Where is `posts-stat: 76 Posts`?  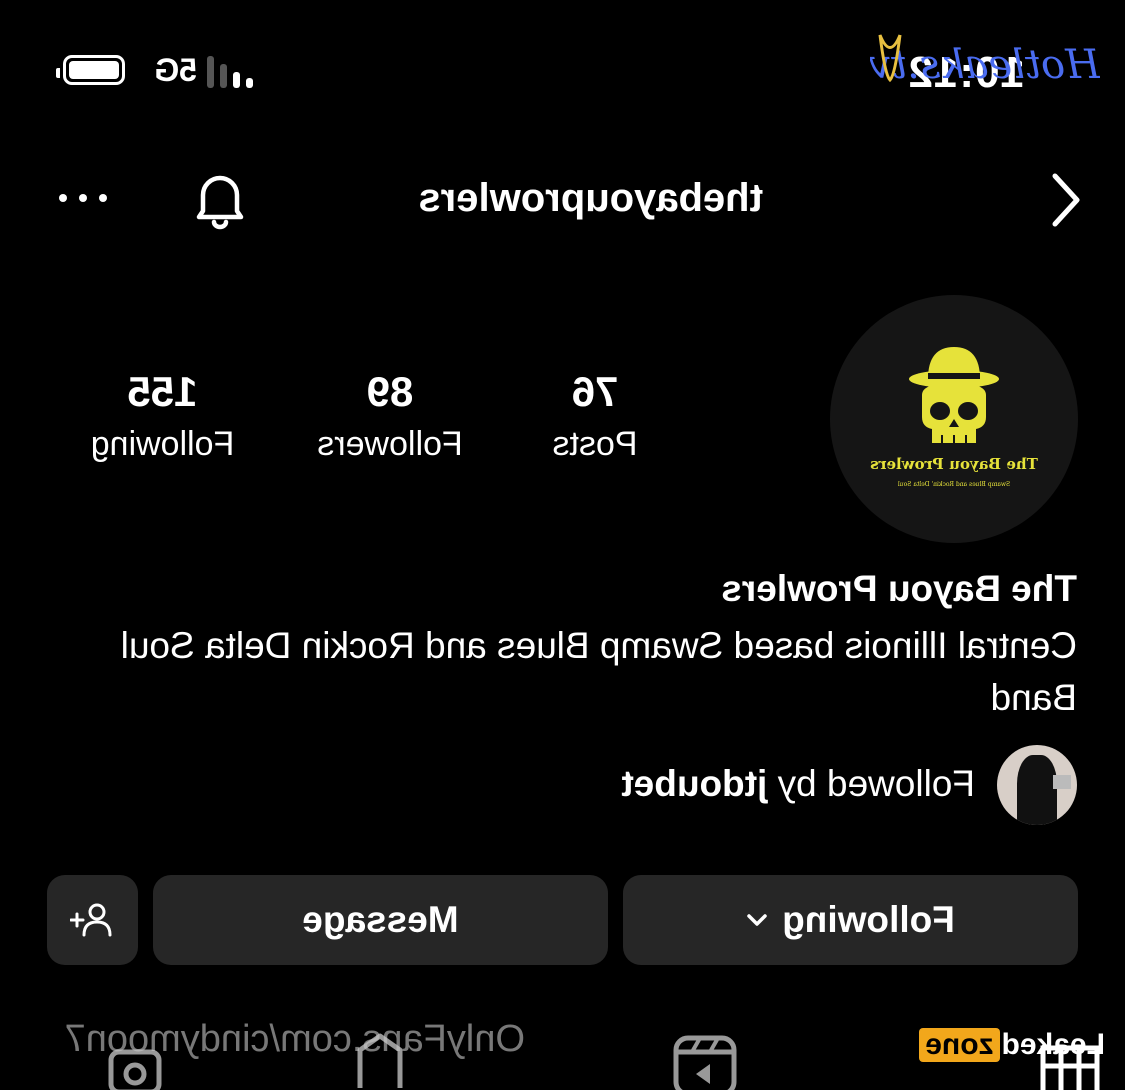
posts-stat: 76 Posts is located at coordinates (595, 418).